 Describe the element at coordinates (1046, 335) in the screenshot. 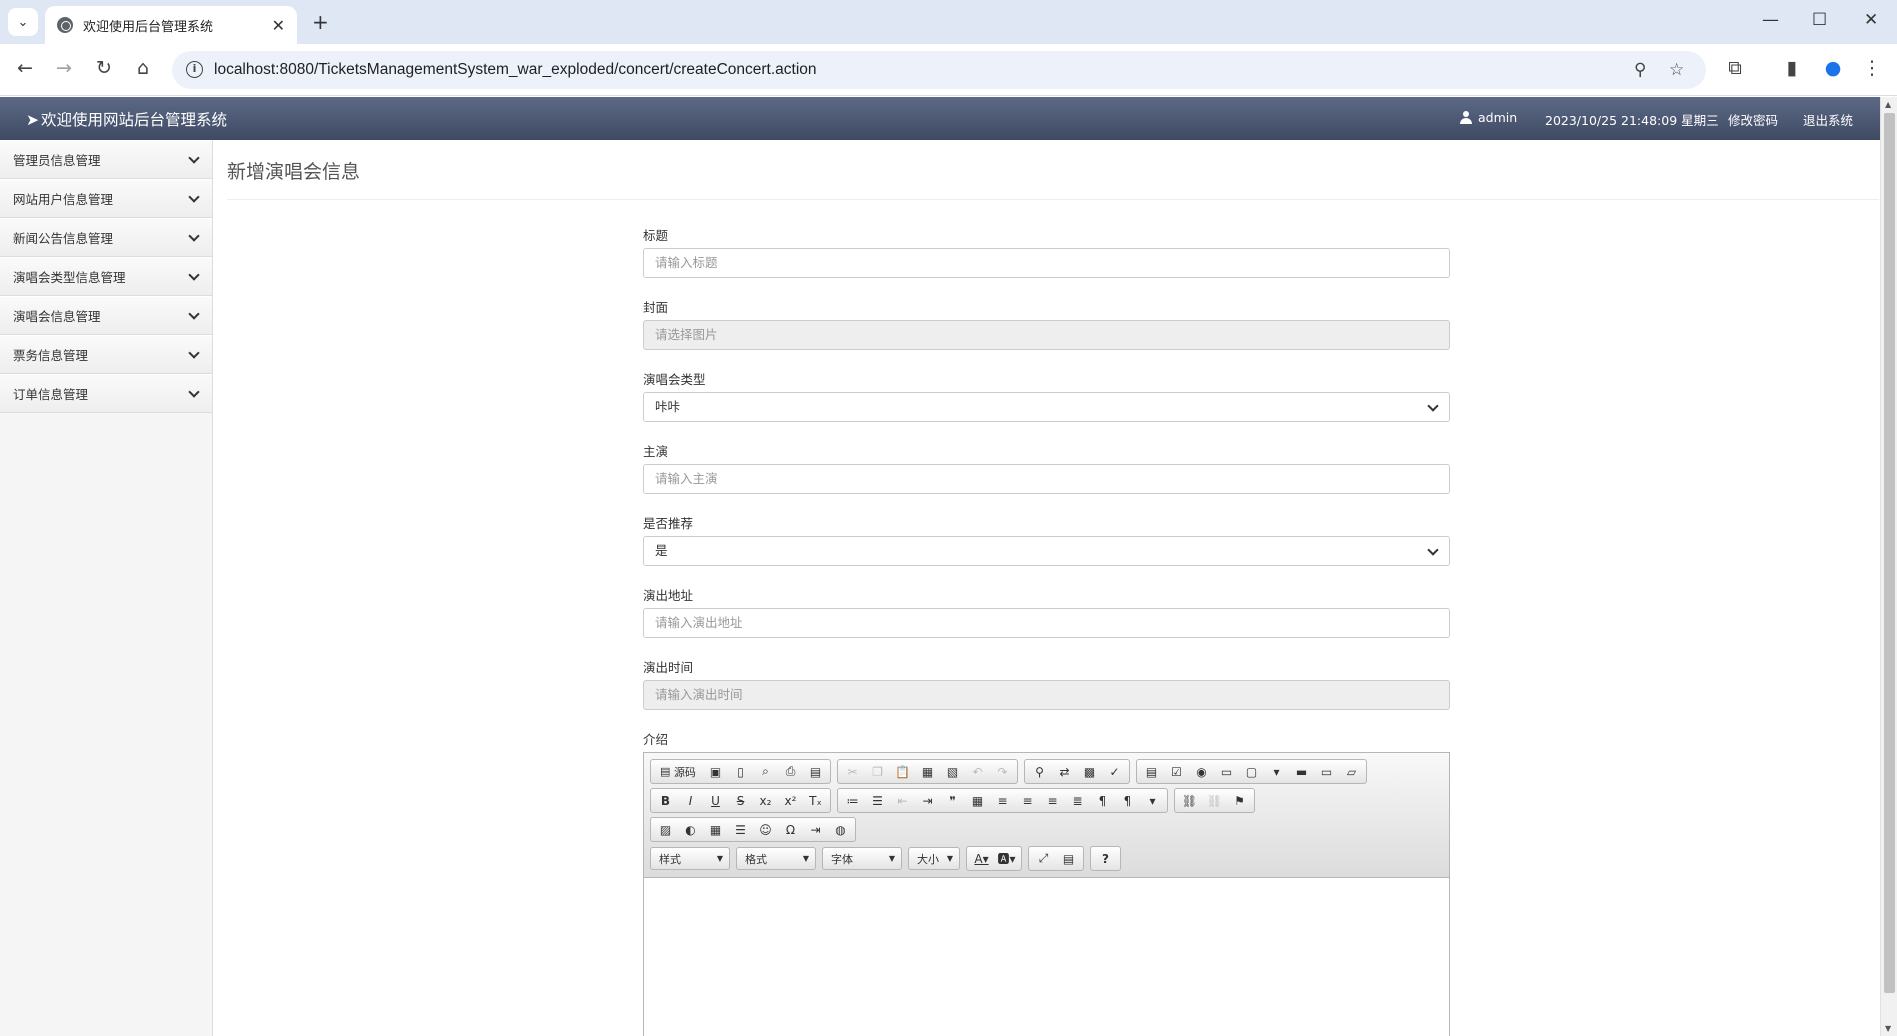

I see `cover-input: 请选择图片` at that location.